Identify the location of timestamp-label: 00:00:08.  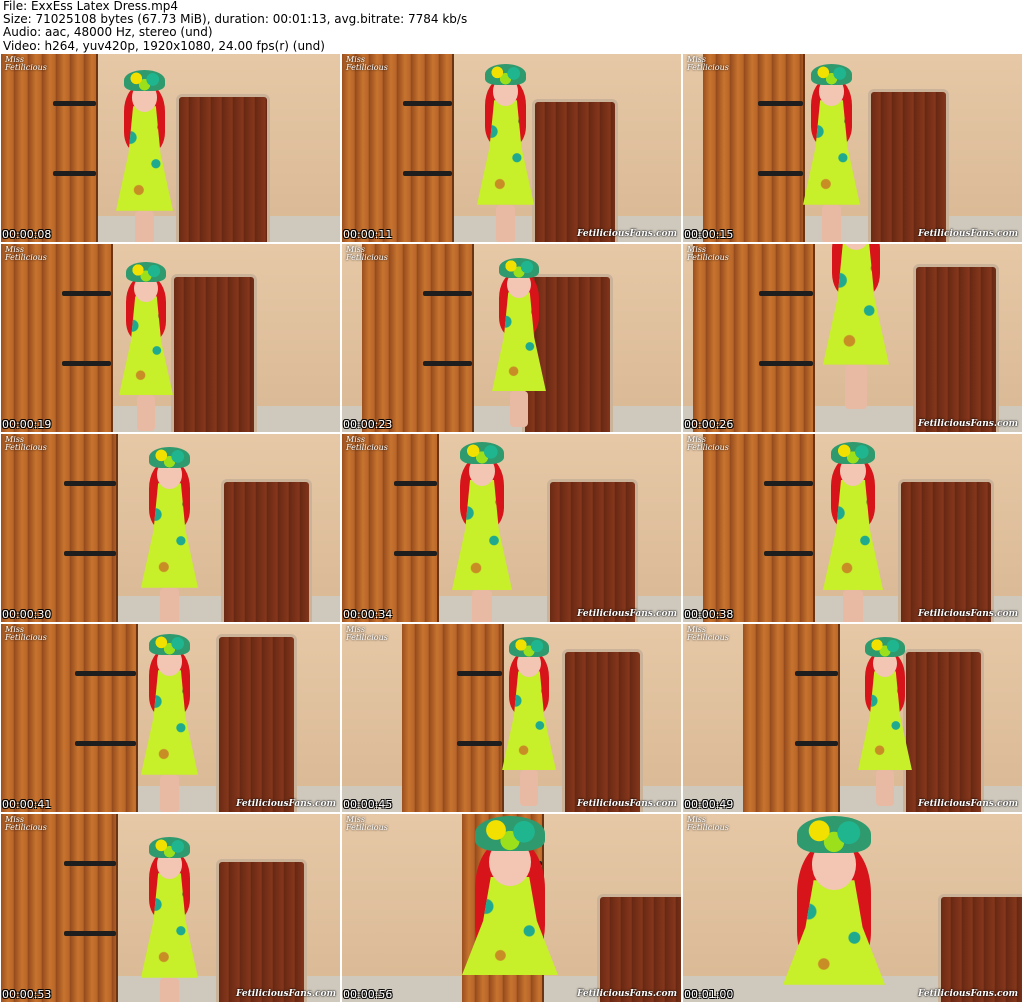
(27, 234).